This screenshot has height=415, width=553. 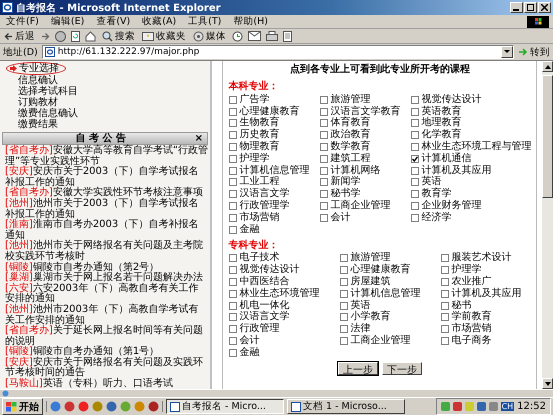 I want to click on major-checkbox: 汉语言文学, so click(x=279, y=318).